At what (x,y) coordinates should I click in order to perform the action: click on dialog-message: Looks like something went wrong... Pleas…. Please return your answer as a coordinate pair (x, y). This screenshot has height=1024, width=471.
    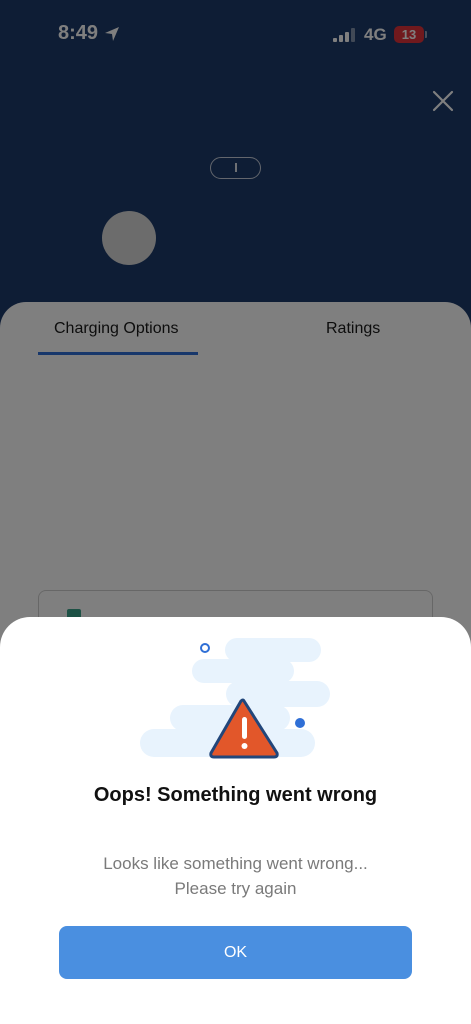
    Looking at the image, I should click on (235, 876).